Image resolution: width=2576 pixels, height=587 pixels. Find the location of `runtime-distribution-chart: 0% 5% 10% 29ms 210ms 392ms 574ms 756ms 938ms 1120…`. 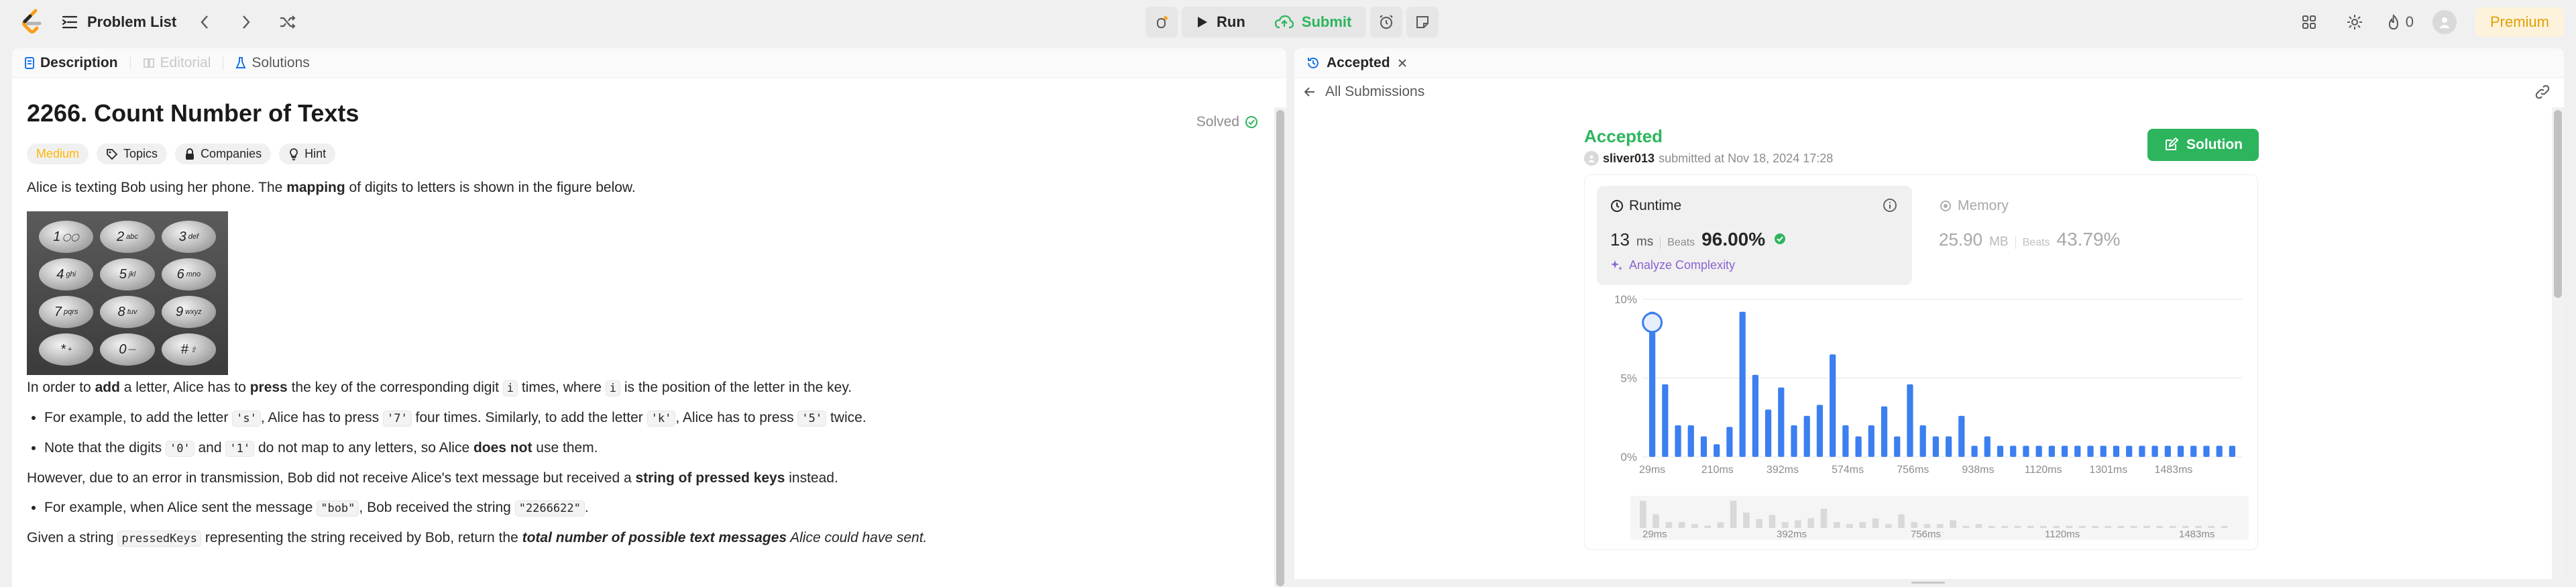

runtime-distribution-chart: 0% 5% 10% 29ms 210ms 392ms 574ms 756ms 938ms 1120… is located at coordinates (1922, 389).